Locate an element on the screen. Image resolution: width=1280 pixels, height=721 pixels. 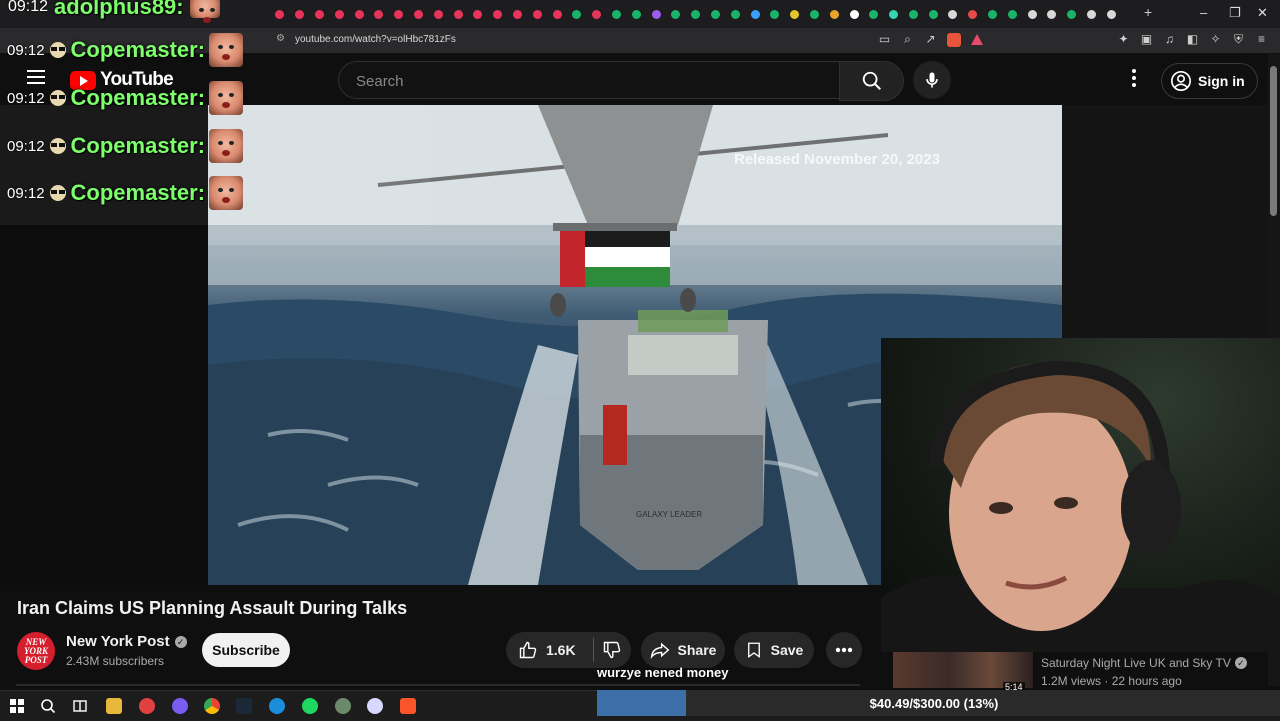
like-button: 1.6K is located at coordinates (545, 650).